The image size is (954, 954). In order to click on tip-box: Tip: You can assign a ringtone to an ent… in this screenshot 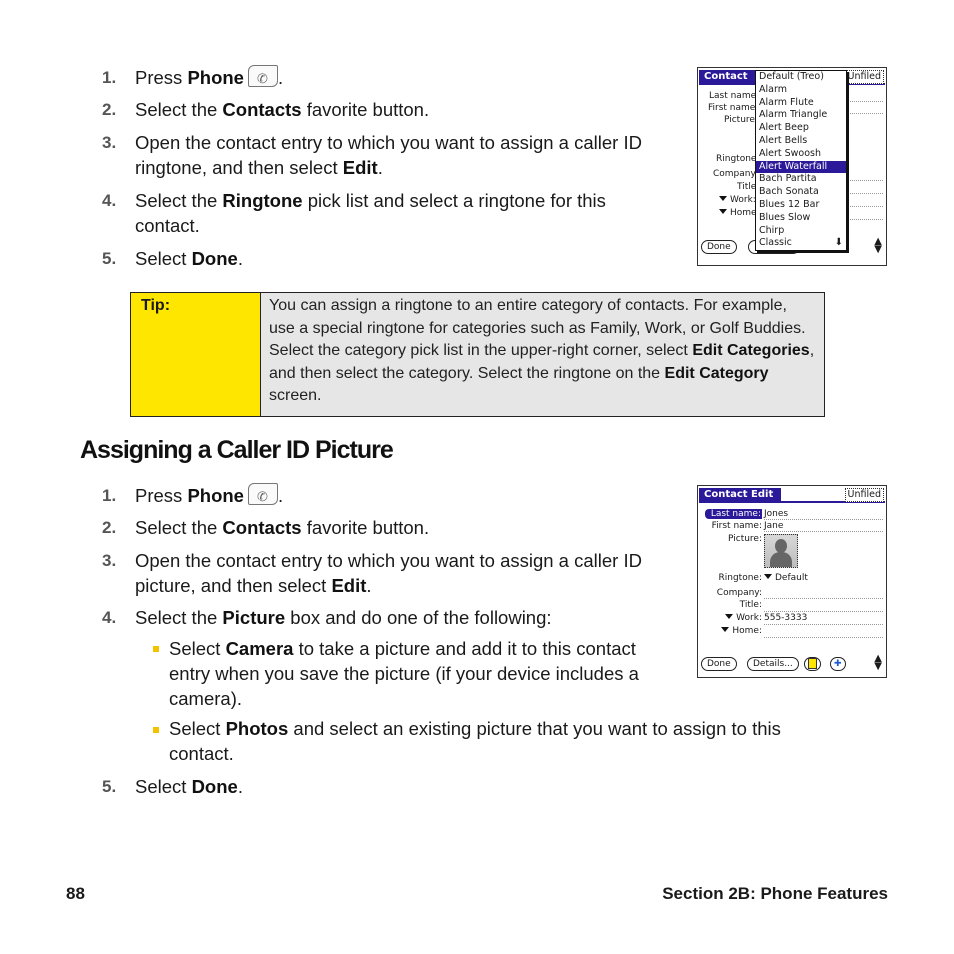, I will do `click(477, 354)`.